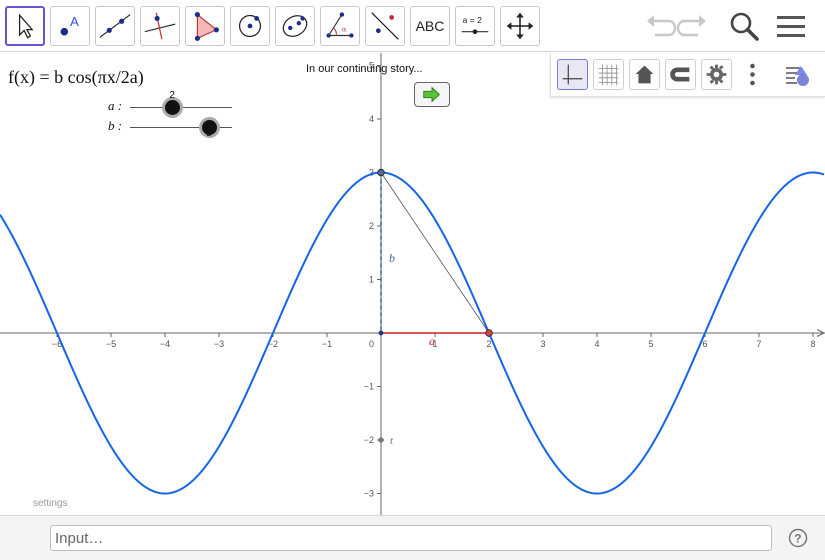  Describe the element at coordinates (327, 344) in the screenshot. I see `x-tick-label: −1` at that location.